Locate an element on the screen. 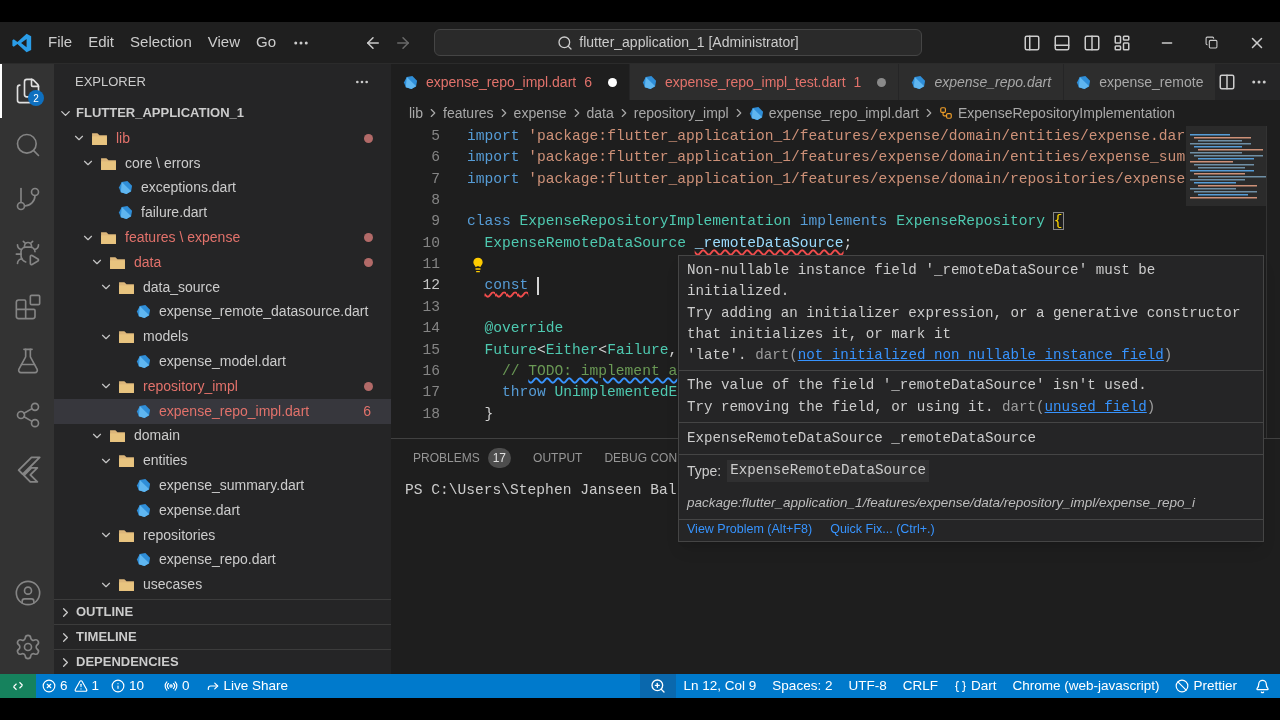 The image size is (1280, 720). line-number: 10 is located at coordinates (430, 243).